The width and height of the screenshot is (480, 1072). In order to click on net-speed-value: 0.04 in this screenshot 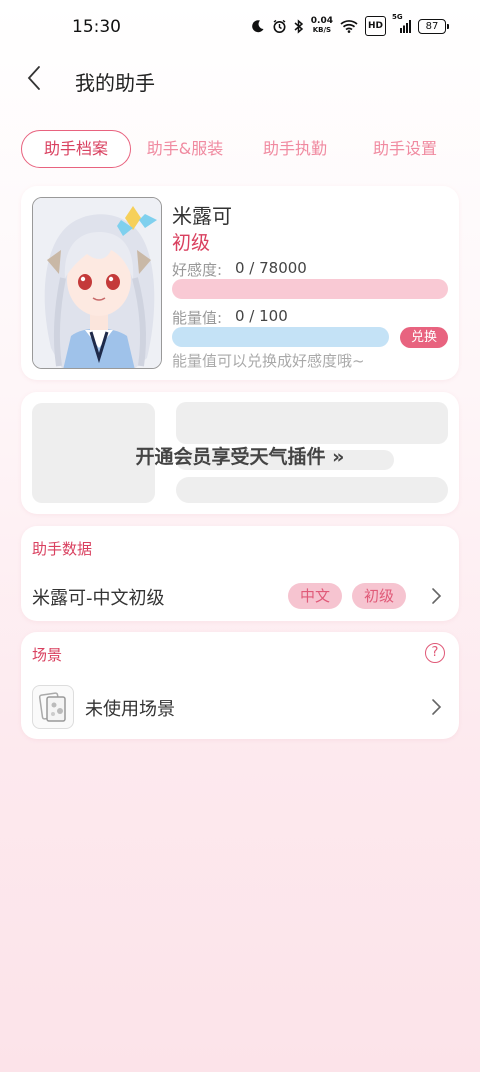, I will do `click(321, 21)`.